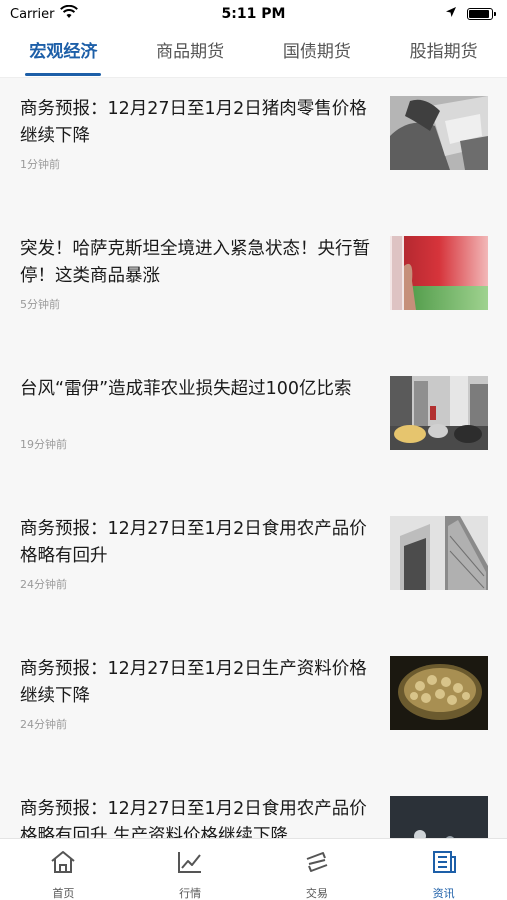 Image resolution: width=507 pixels, height=900 pixels. What do you see at coordinates (190, 864) in the screenshot?
I see `chart-icon` at bounding box center [190, 864].